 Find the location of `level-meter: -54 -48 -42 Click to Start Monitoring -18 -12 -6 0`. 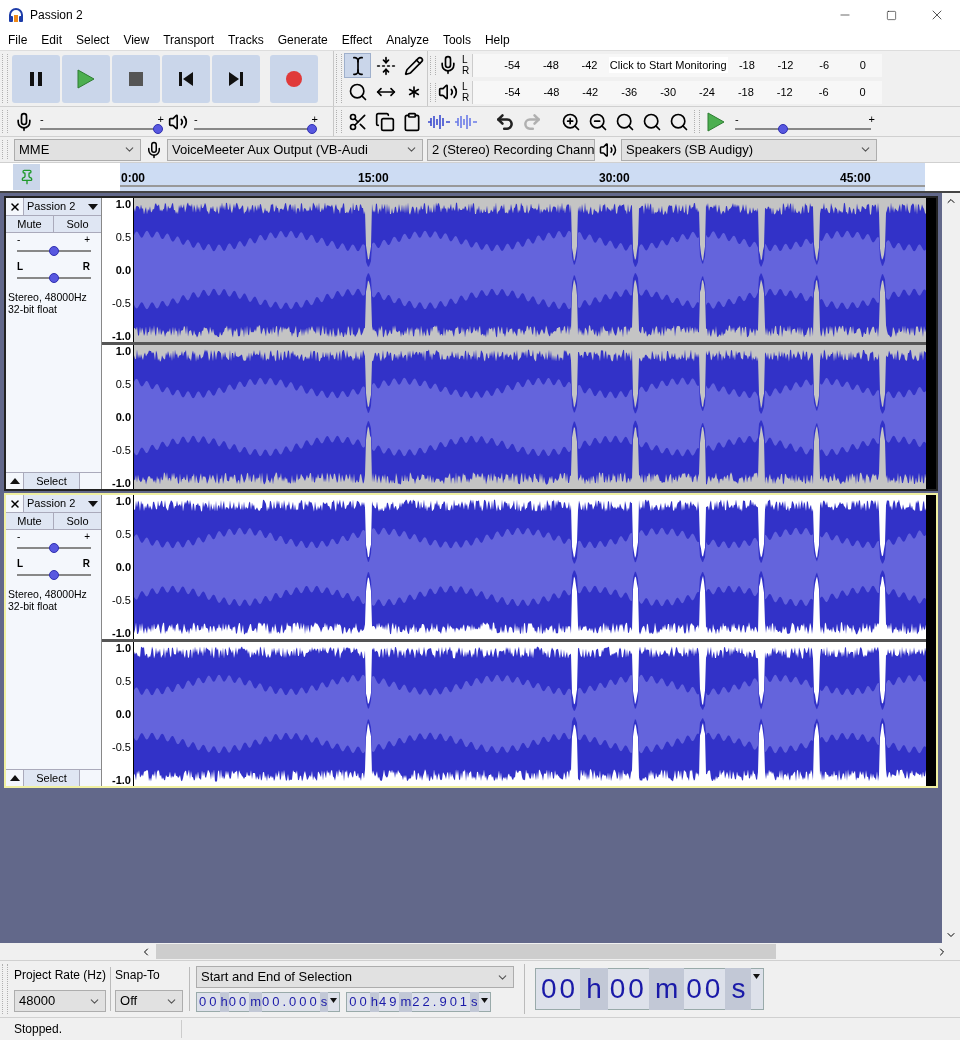

level-meter: -54 -48 -42 Click to Start Monitoring -18 -12 -6 0 is located at coordinates (677, 65).